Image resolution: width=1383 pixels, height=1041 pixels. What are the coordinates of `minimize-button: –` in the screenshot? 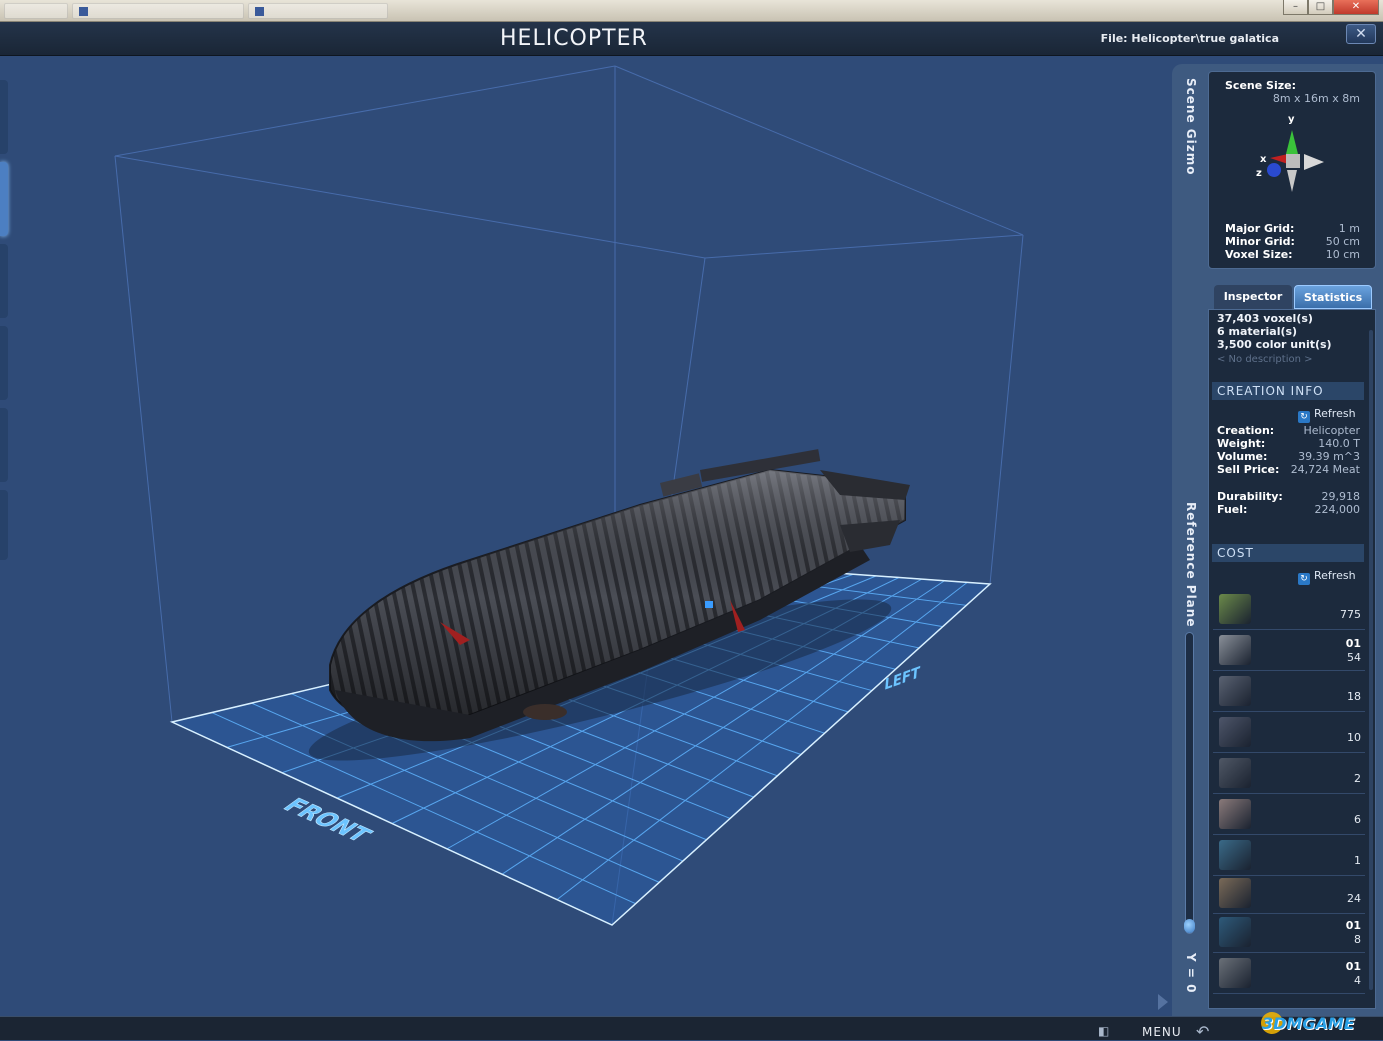 It's located at (1295, 7).